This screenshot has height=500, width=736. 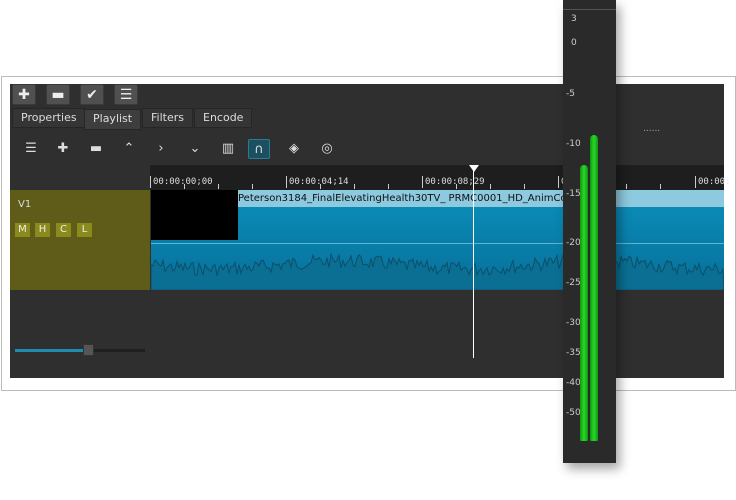 I want to click on audio-waveform, so click(x=437, y=271).